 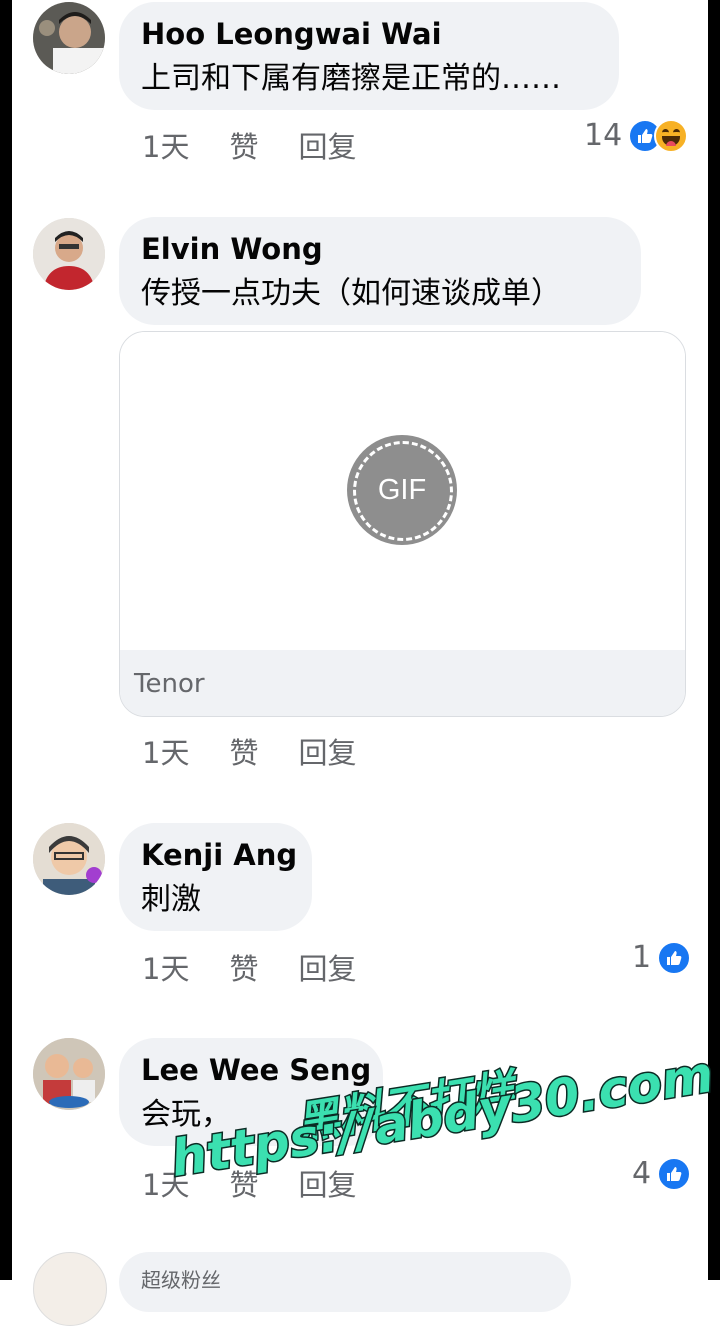 What do you see at coordinates (642, 957) in the screenshot?
I see `reaction-count: 1` at bounding box center [642, 957].